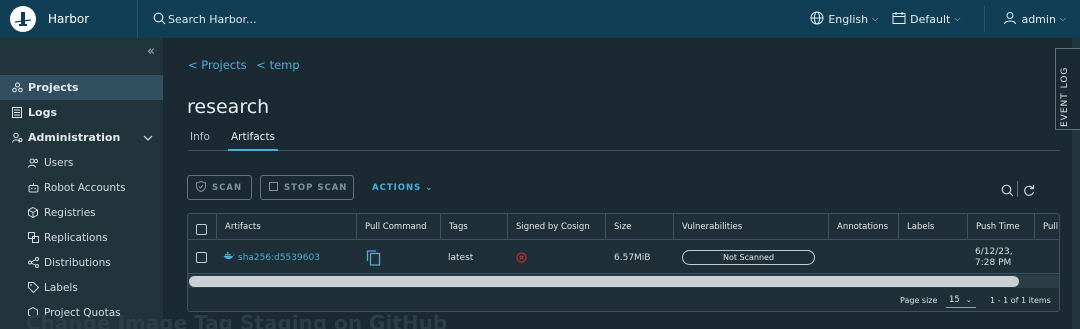 This screenshot has width=1080, height=329. Describe the element at coordinates (253, 141) in the screenshot. I see `tab-artifacts: Artifacts` at that location.